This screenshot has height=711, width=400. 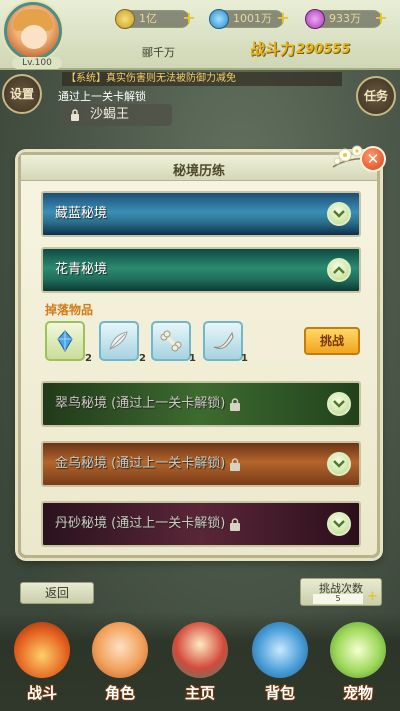 I want to click on collapse-chevron-icon, so click(x=339, y=270).